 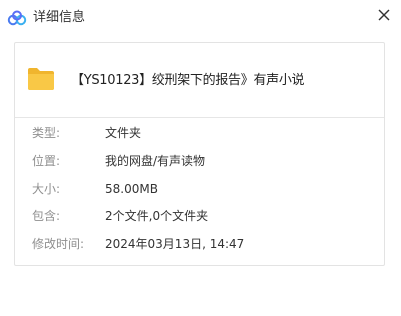 I want to click on location-value: 我的网盘/有声读物, so click(x=155, y=160).